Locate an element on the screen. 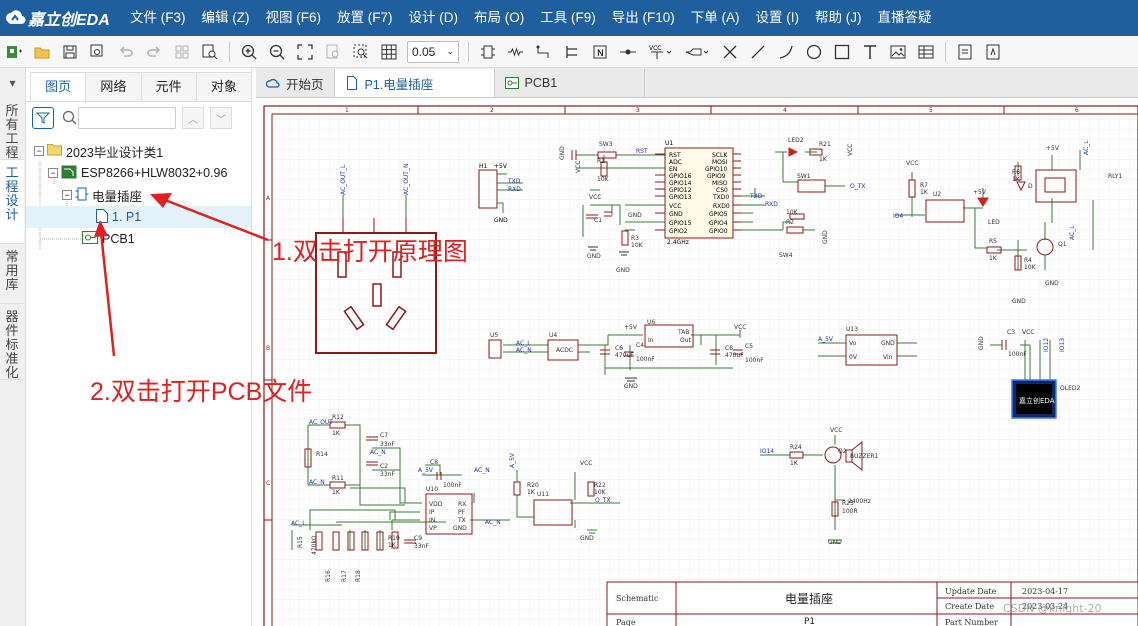  ref-label: R22 is located at coordinates (600, 485).